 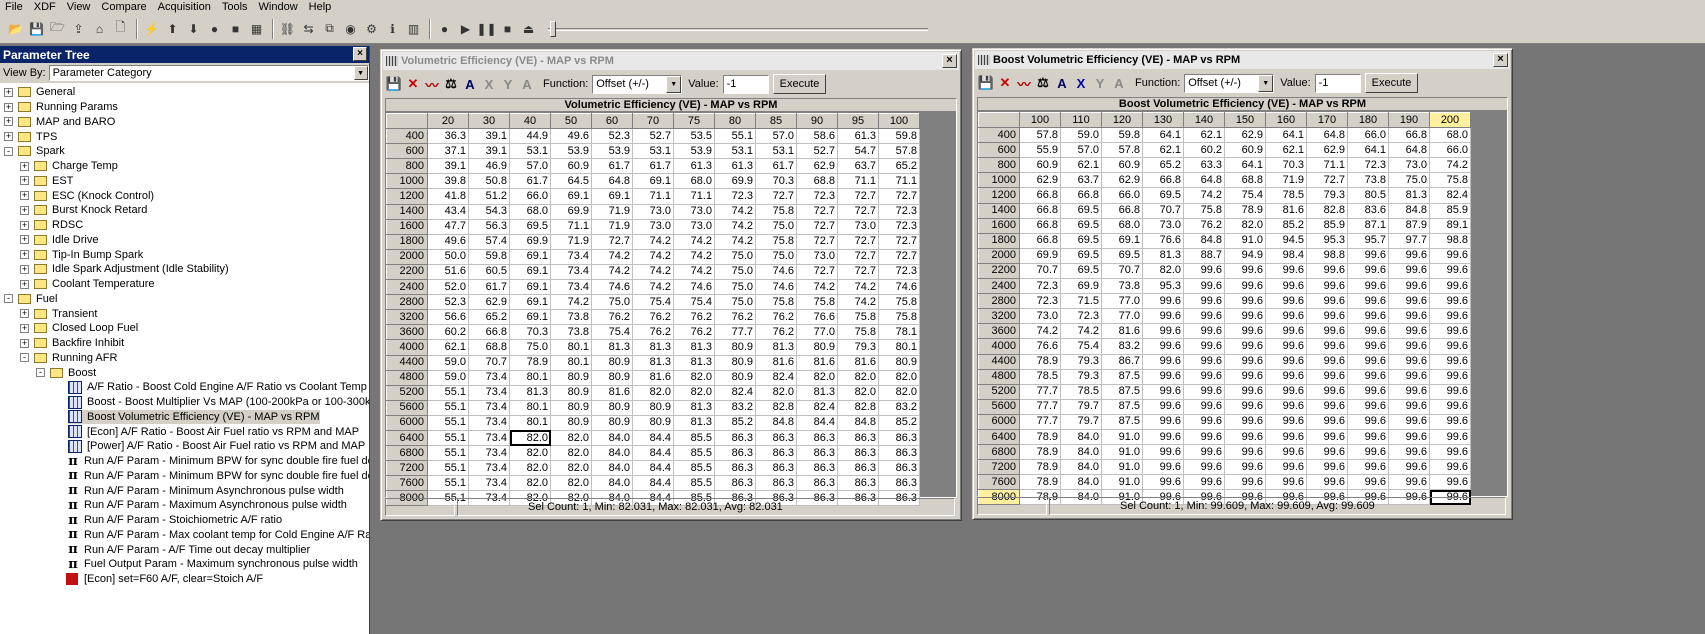 I want to click on table-cell: 44.9, so click(x=530, y=136).